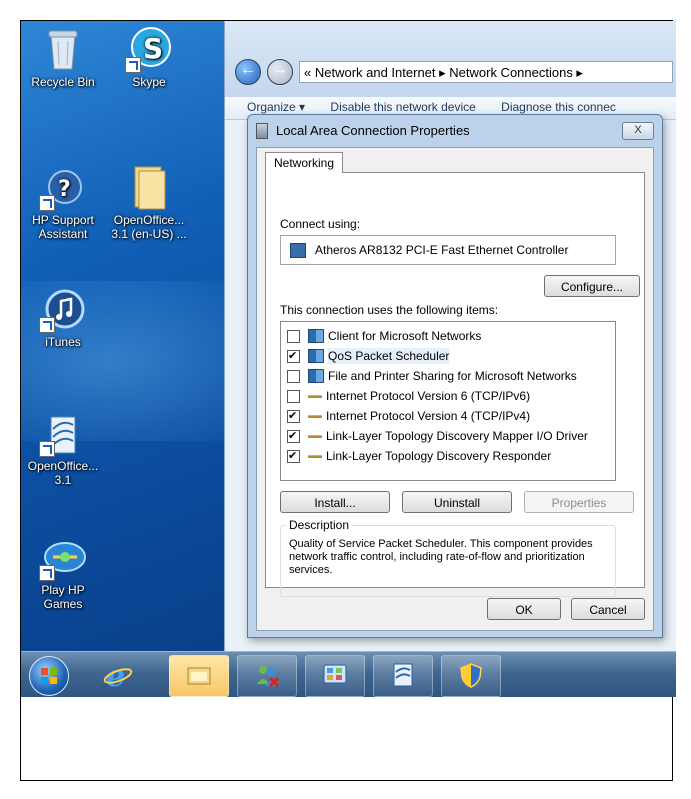  I want to click on control-panel-icon, so click(335, 674).